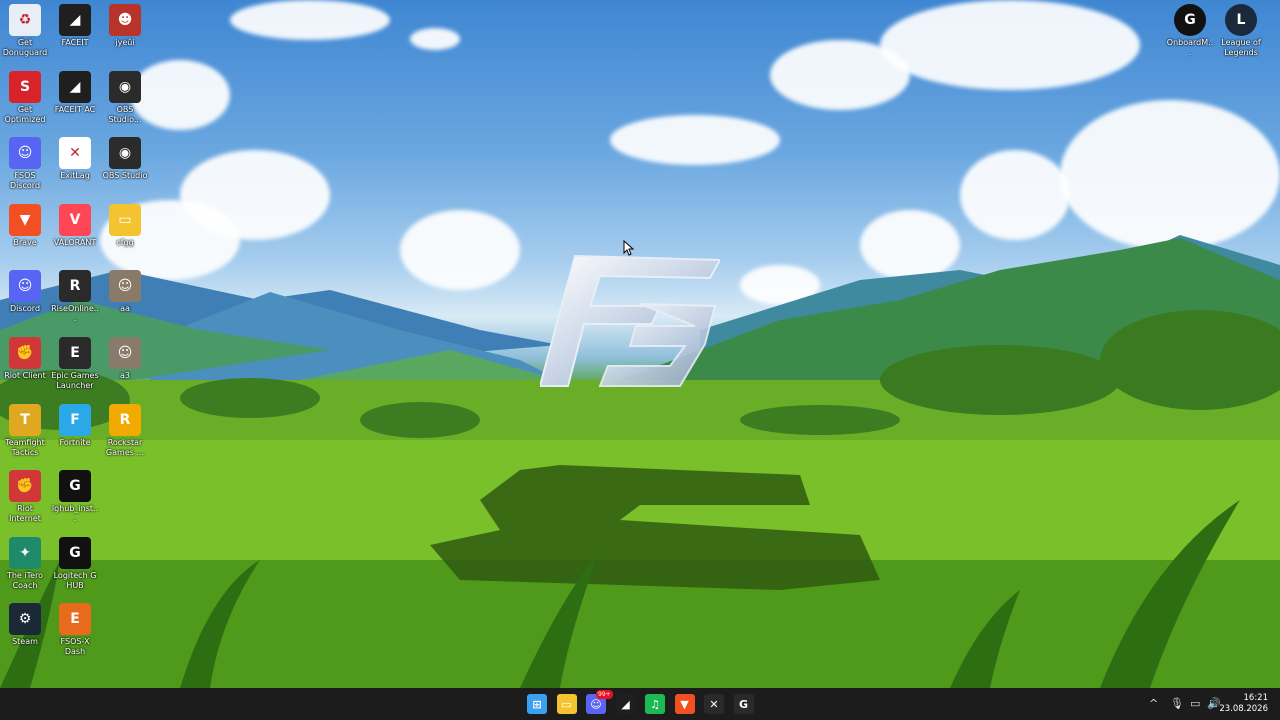 The height and width of the screenshot is (720, 1280). Describe the element at coordinates (25, 580) in the screenshot. I see `desktop-shortcut-label: The iTero Coach` at that location.